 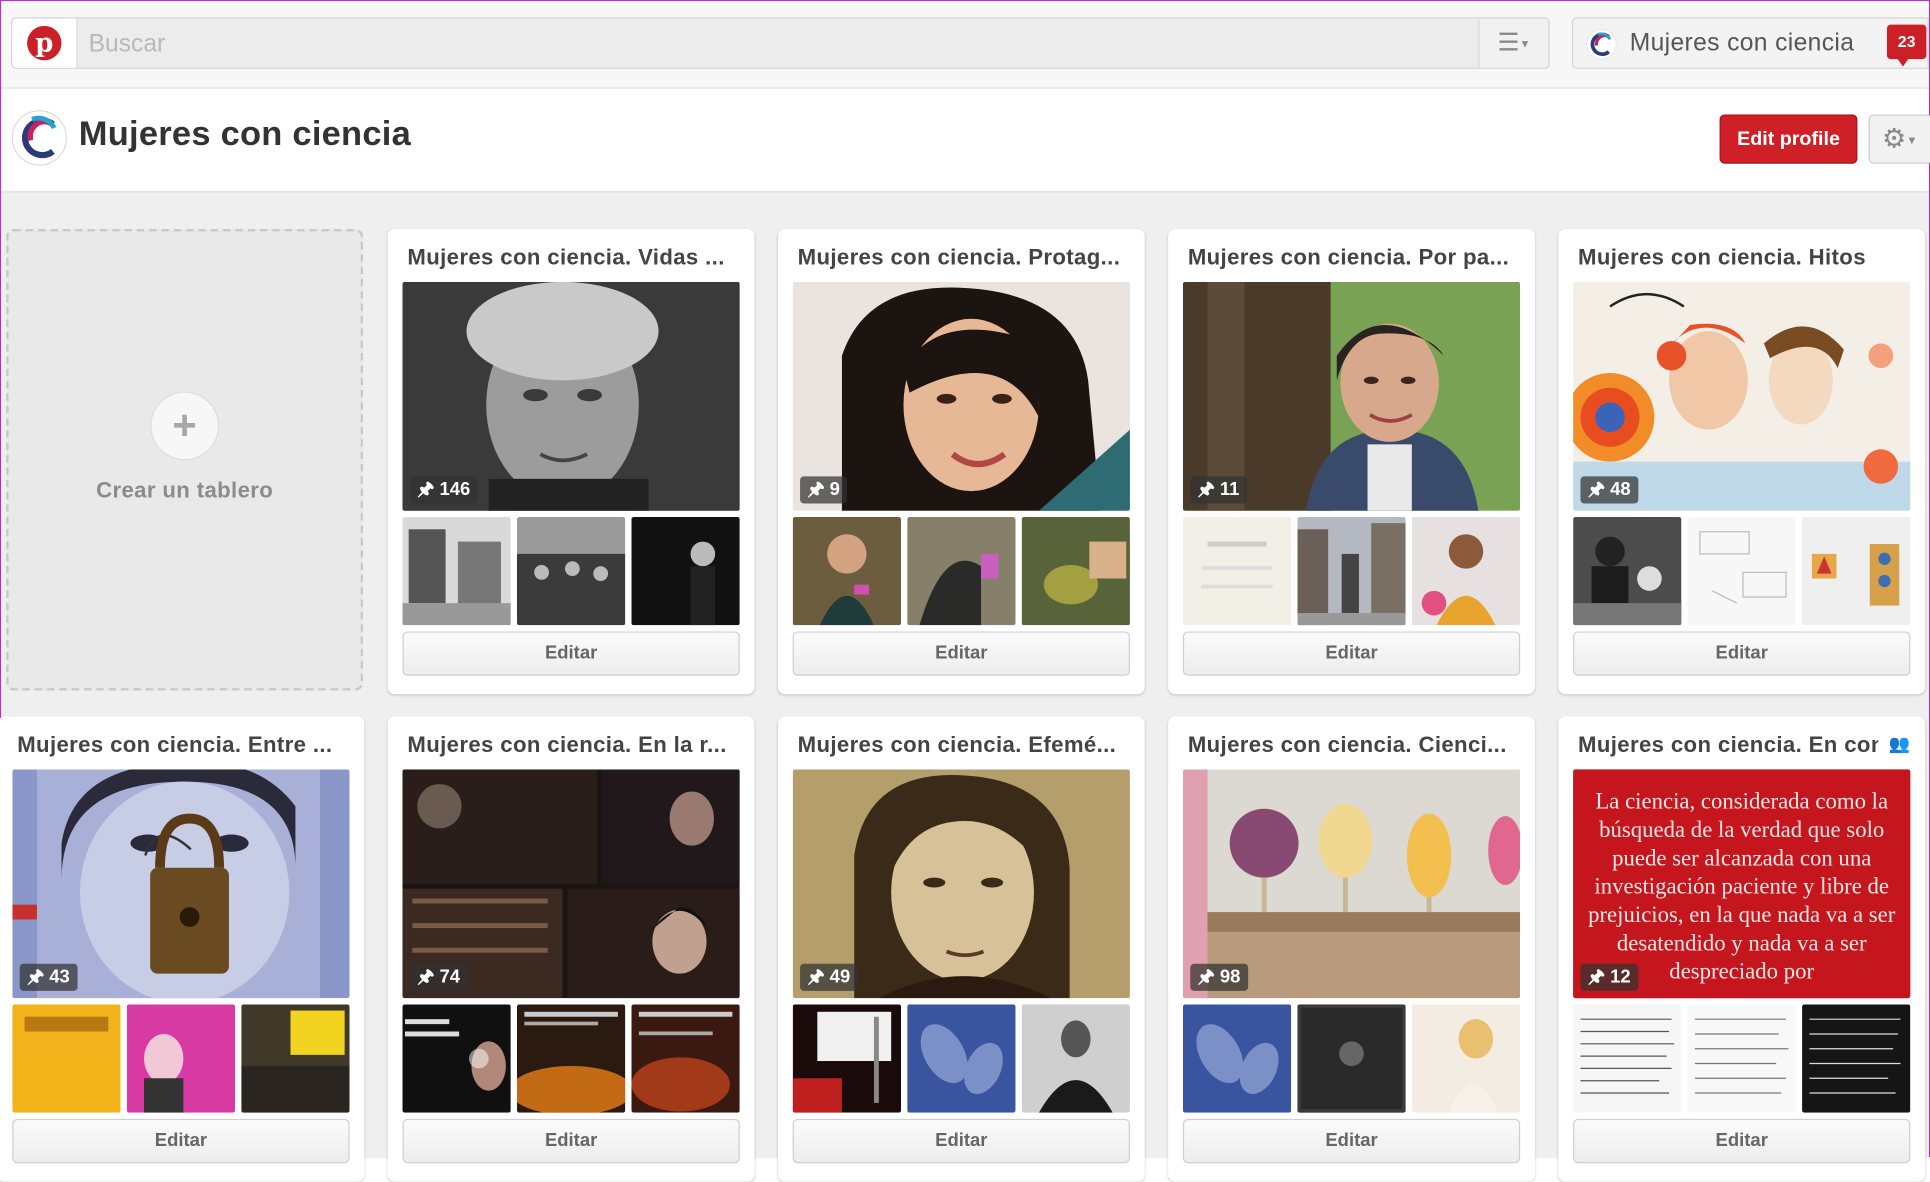 I want to click on board-title: Mujeres con ciencia. Hitos, so click(x=1722, y=257).